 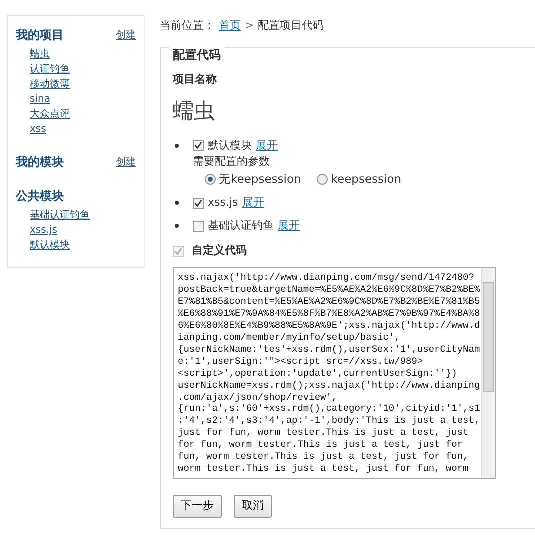 I want to click on project-name: 蠕虫, so click(x=194, y=111).